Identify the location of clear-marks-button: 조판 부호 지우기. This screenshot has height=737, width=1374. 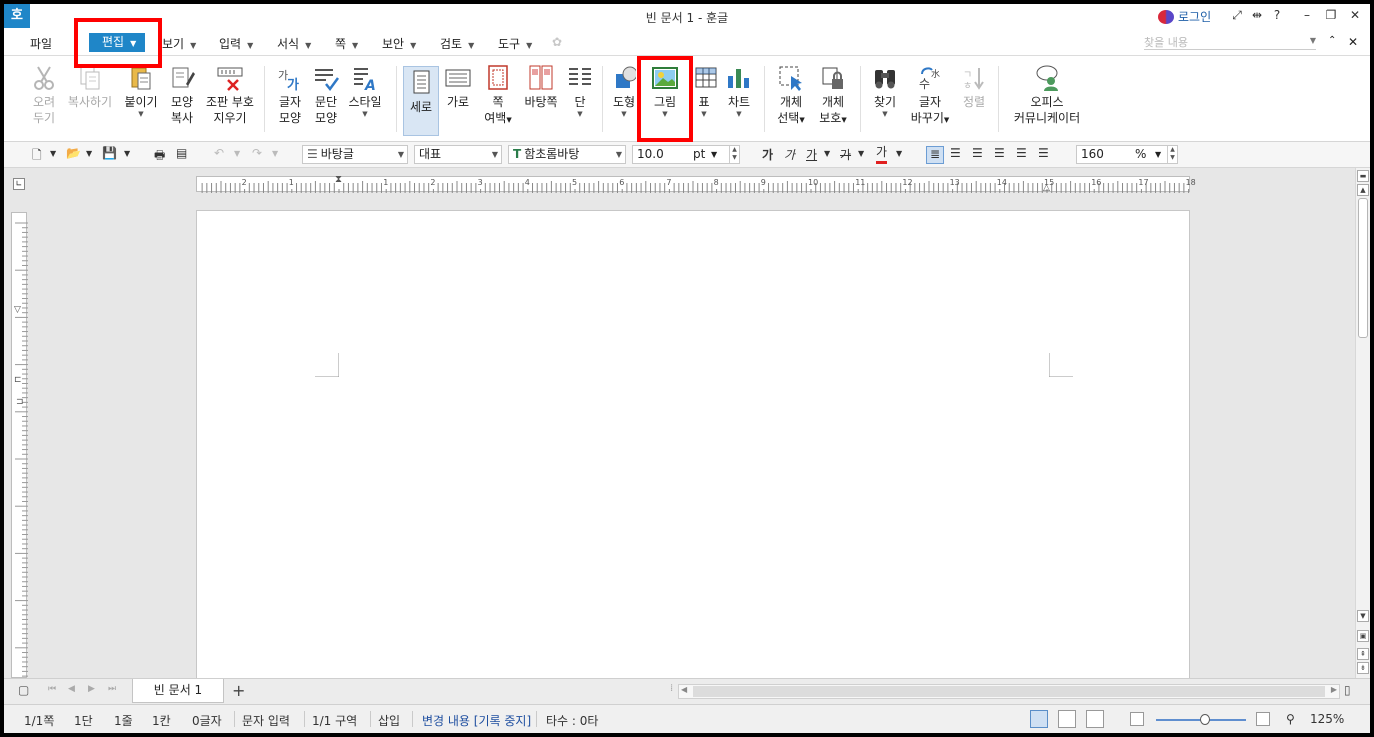
(230, 95).